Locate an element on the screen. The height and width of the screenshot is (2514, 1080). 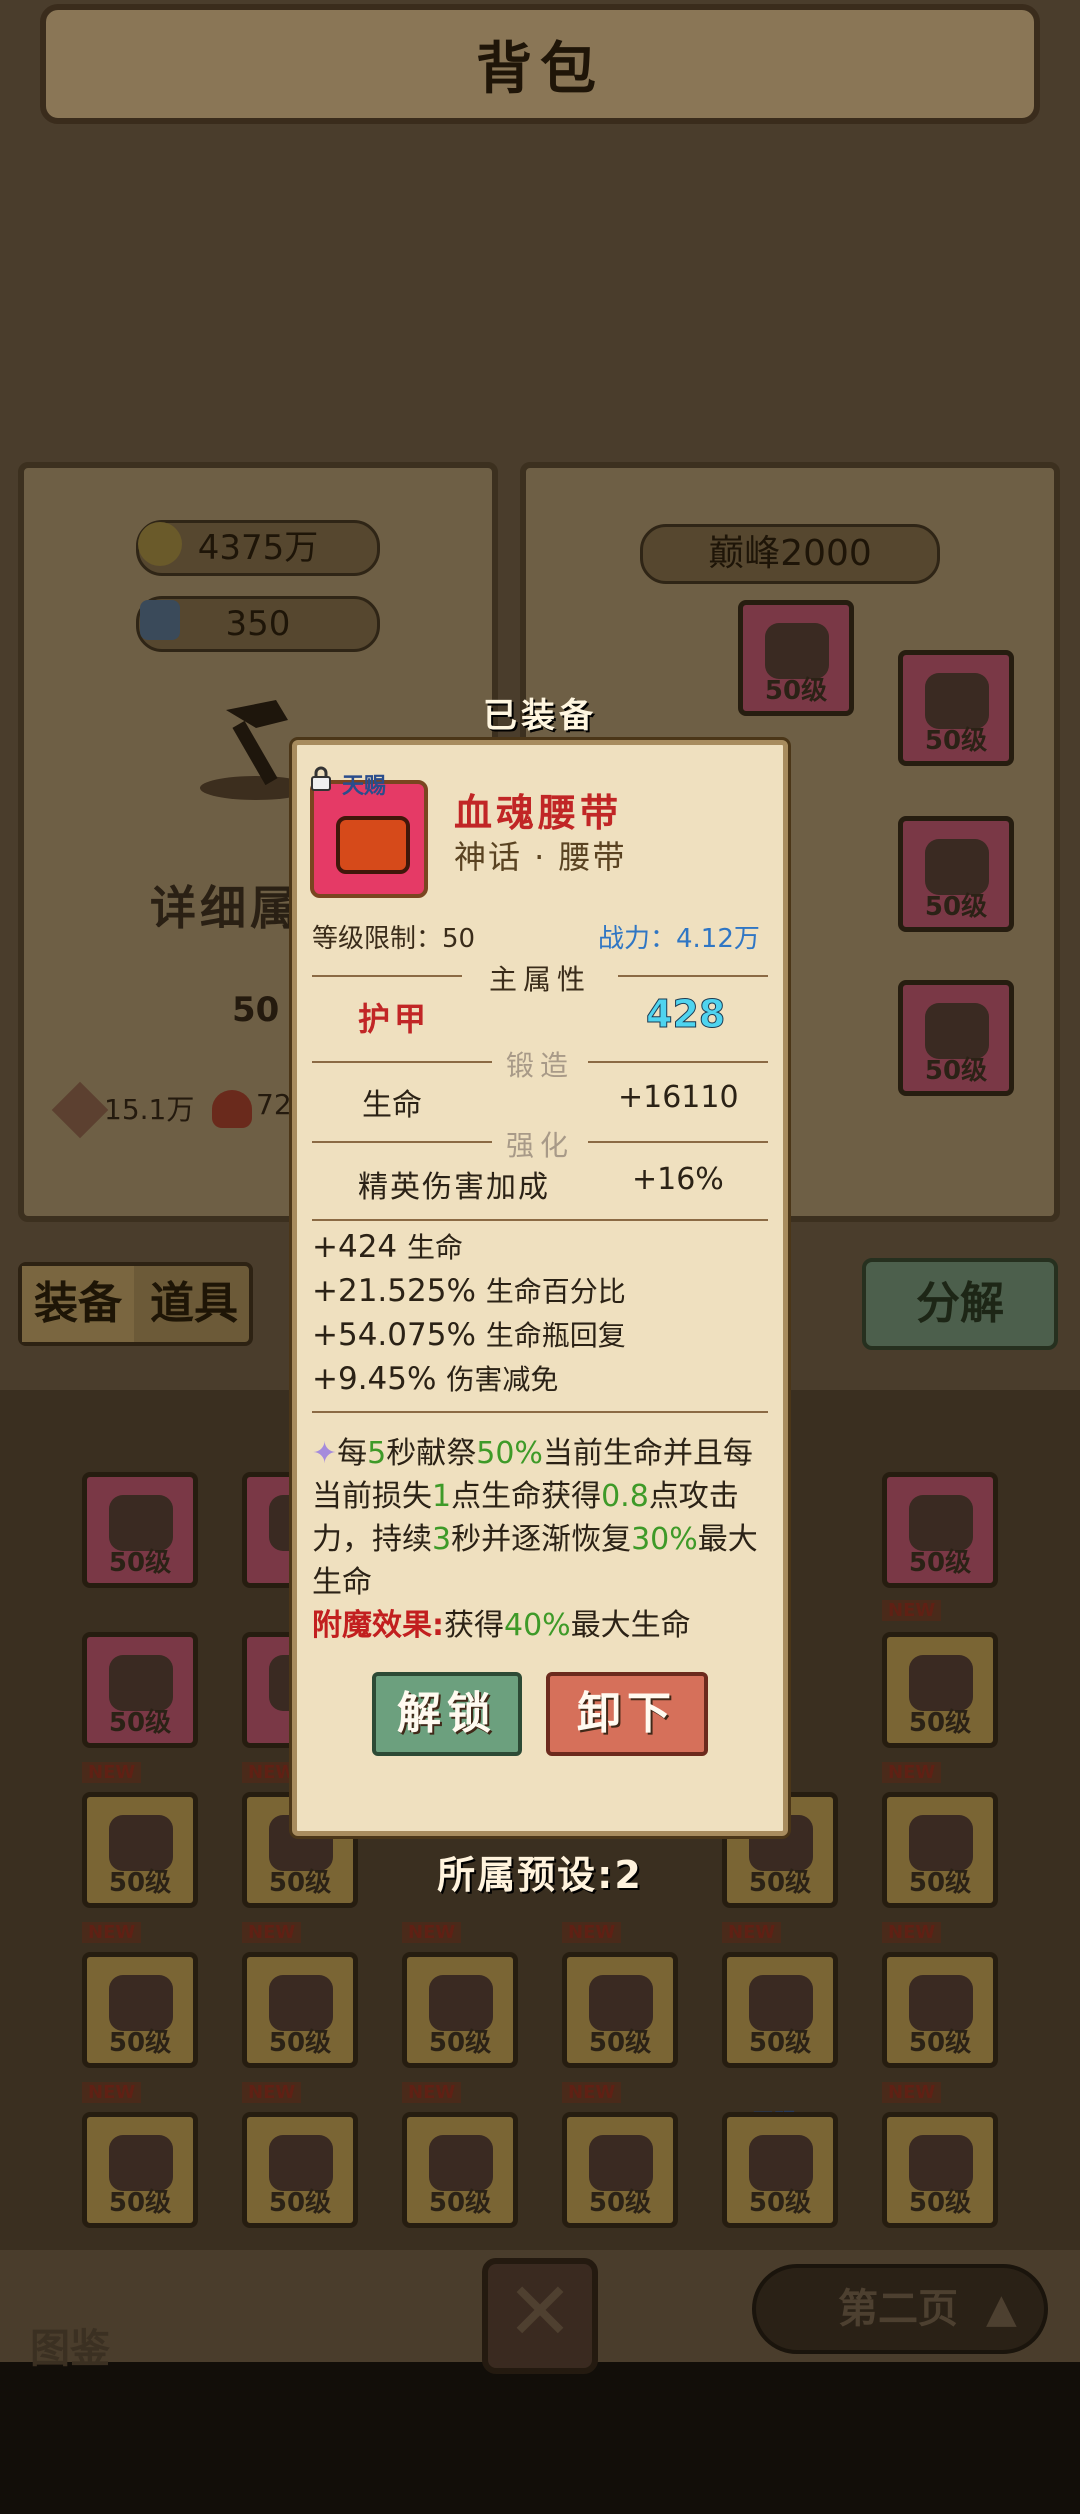
tab-equipment: 装备 is located at coordinates (78, 1304).